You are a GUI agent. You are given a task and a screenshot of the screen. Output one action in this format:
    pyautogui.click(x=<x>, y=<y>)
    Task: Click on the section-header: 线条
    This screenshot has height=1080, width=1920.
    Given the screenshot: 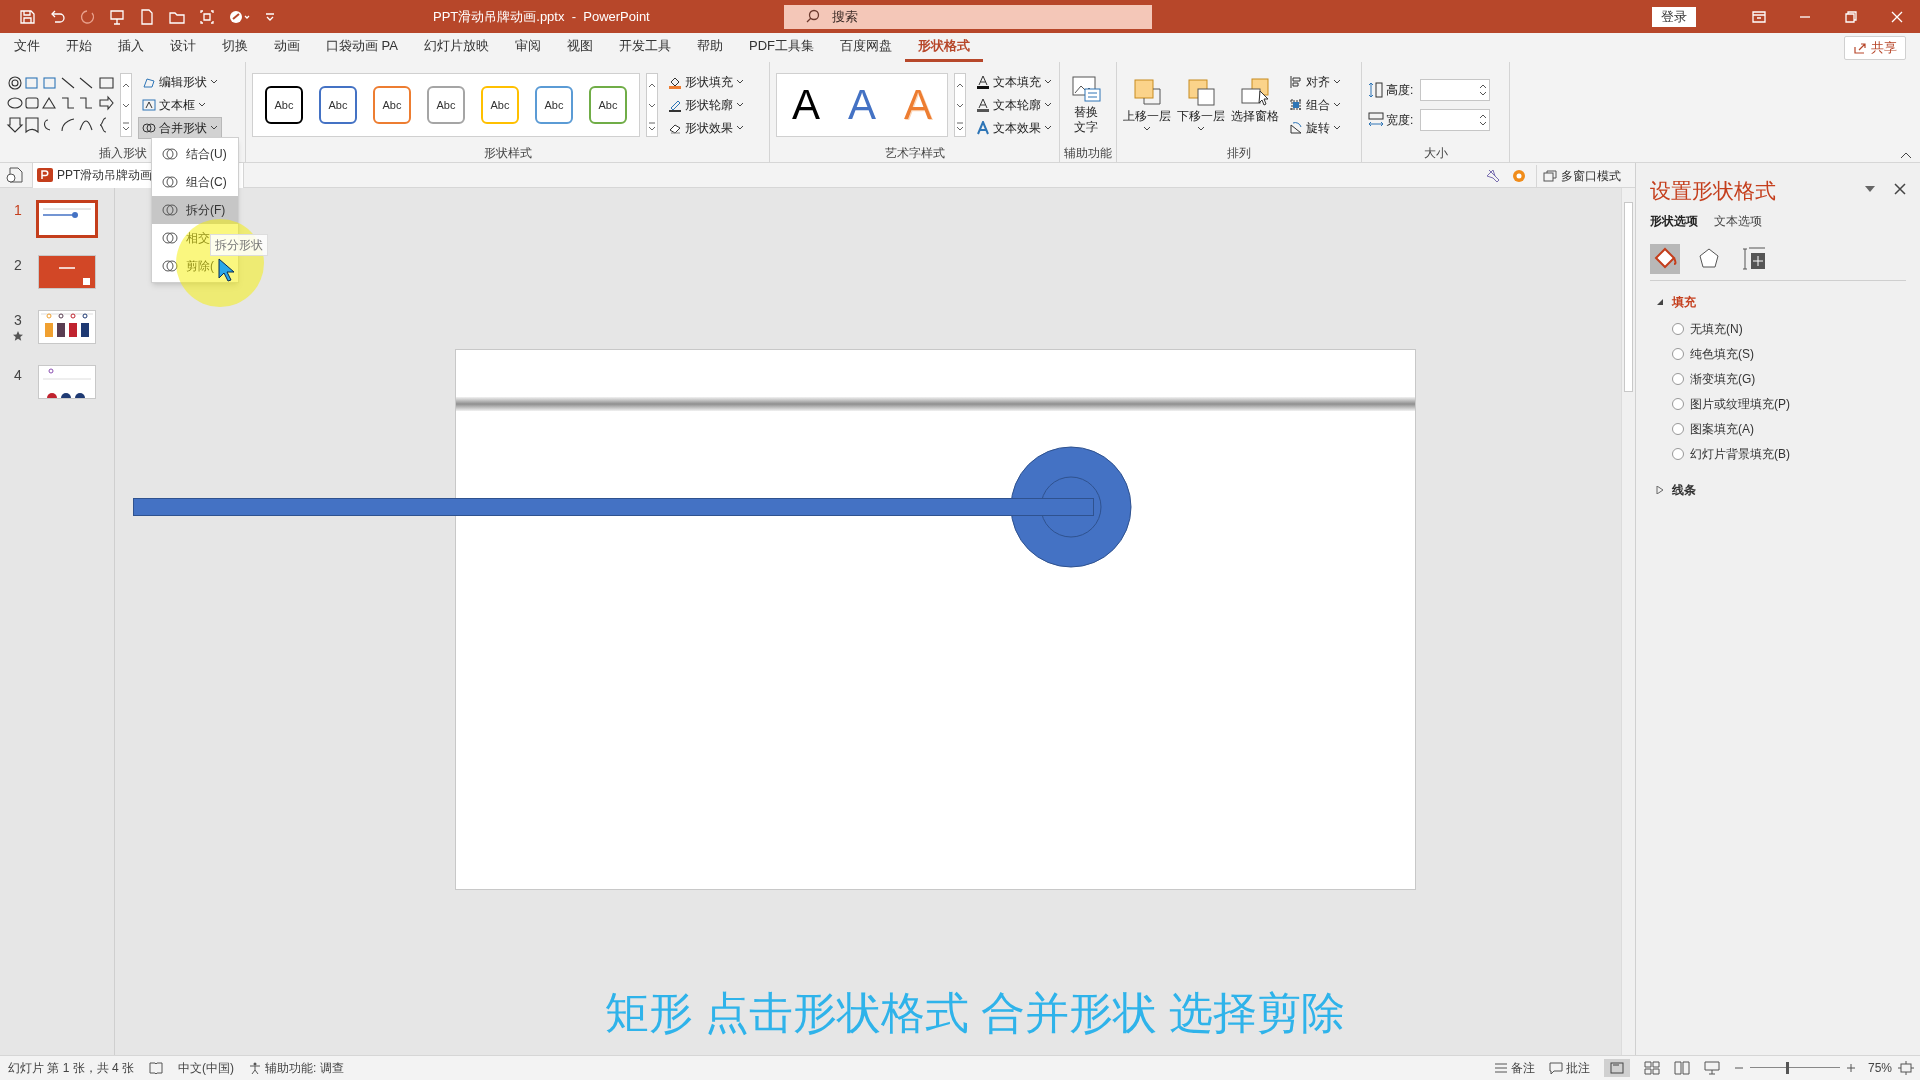 What is the action you would take?
    pyautogui.click(x=1778, y=490)
    